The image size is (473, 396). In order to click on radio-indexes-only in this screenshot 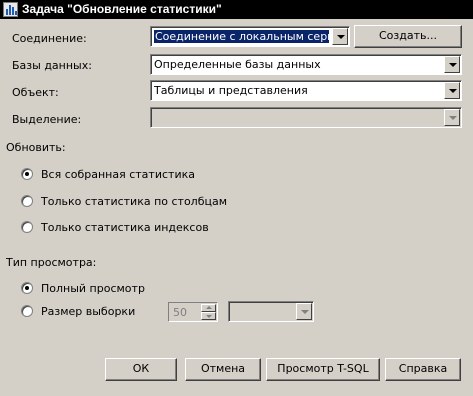, I will do `click(27, 227)`.